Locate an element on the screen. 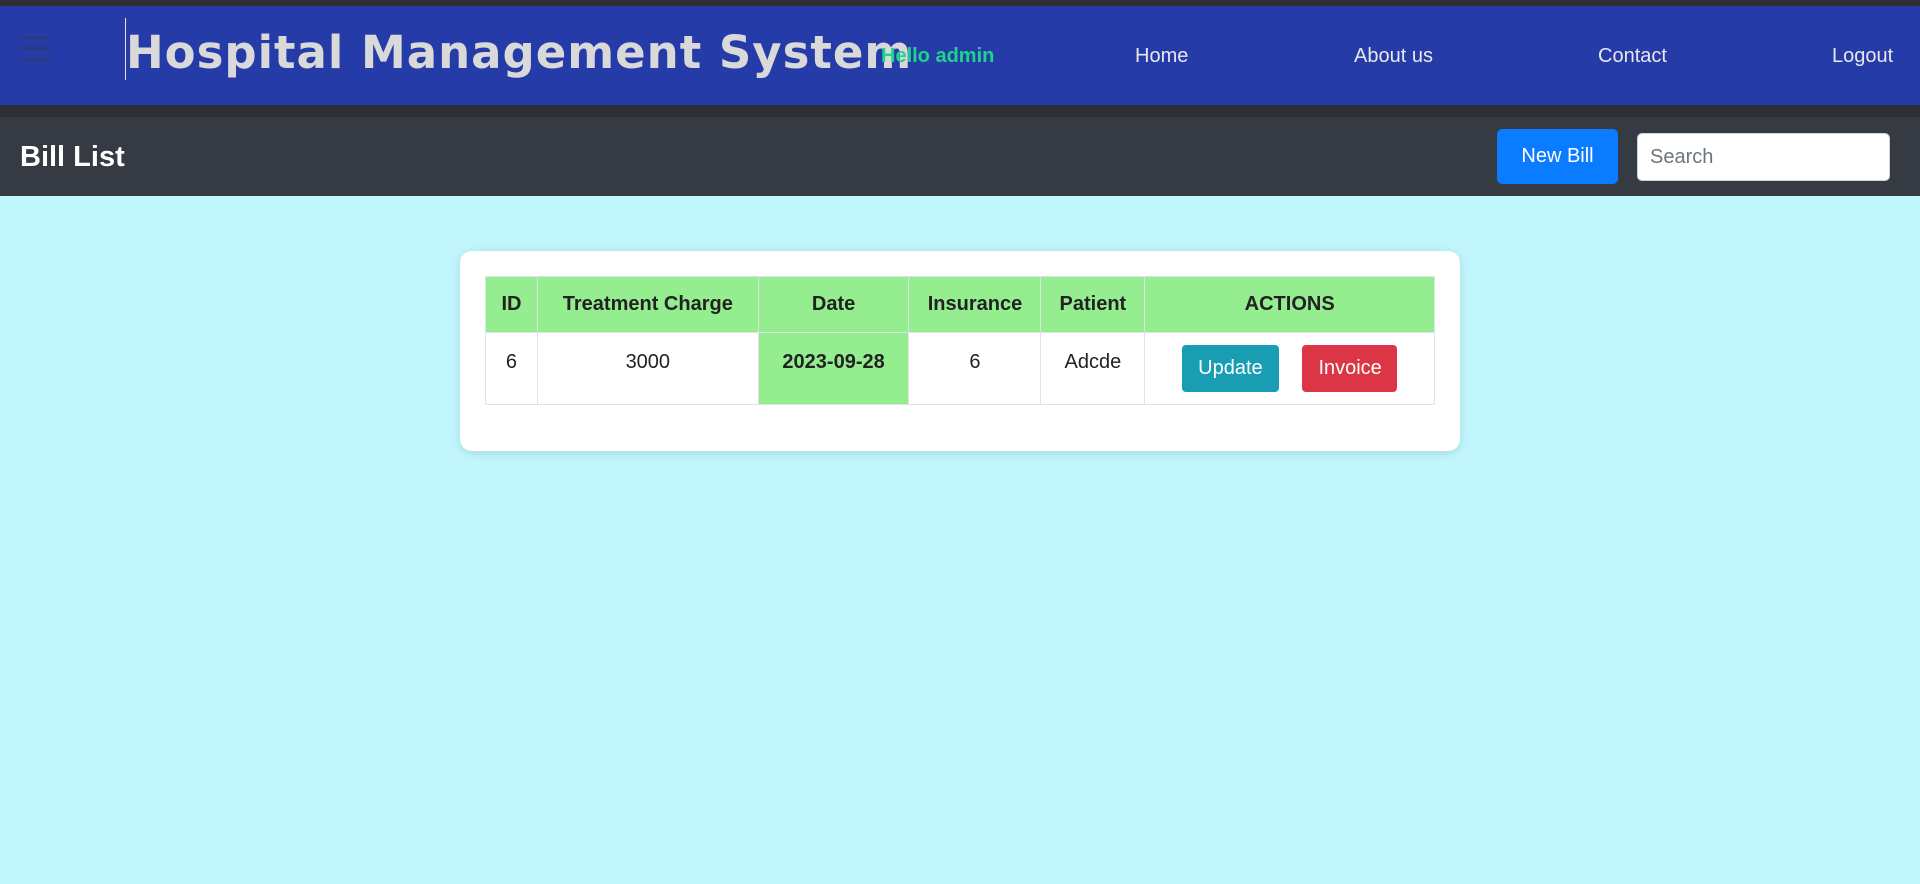  column-header-date: Date is located at coordinates (833, 304).